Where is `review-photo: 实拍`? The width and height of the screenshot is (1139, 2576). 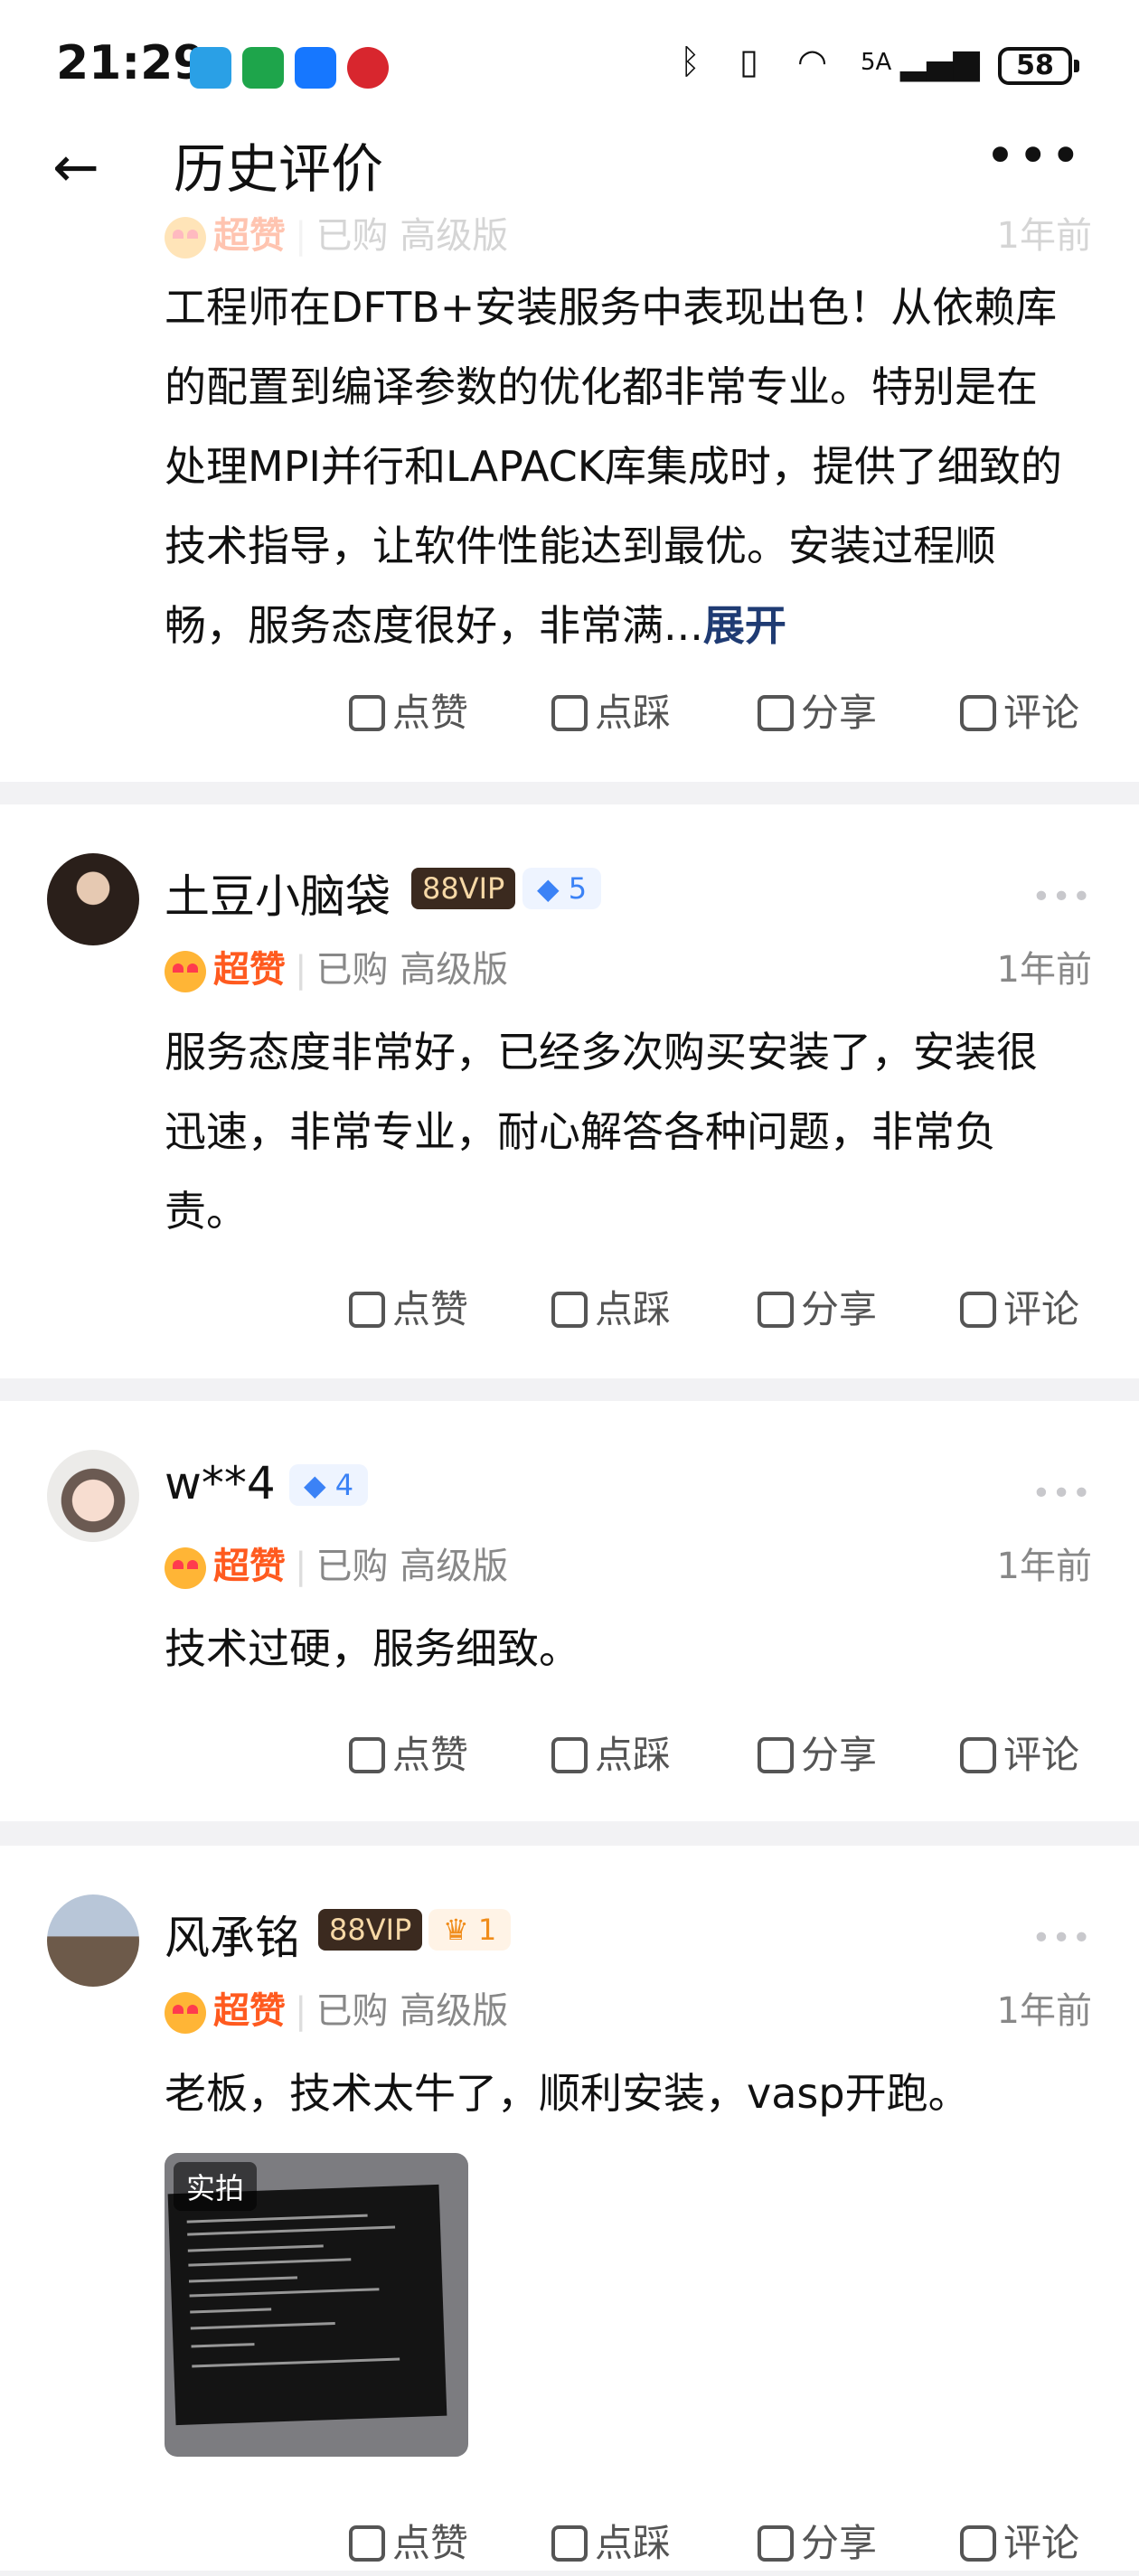
review-photo: 实拍 is located at coordinates (316, 2305).